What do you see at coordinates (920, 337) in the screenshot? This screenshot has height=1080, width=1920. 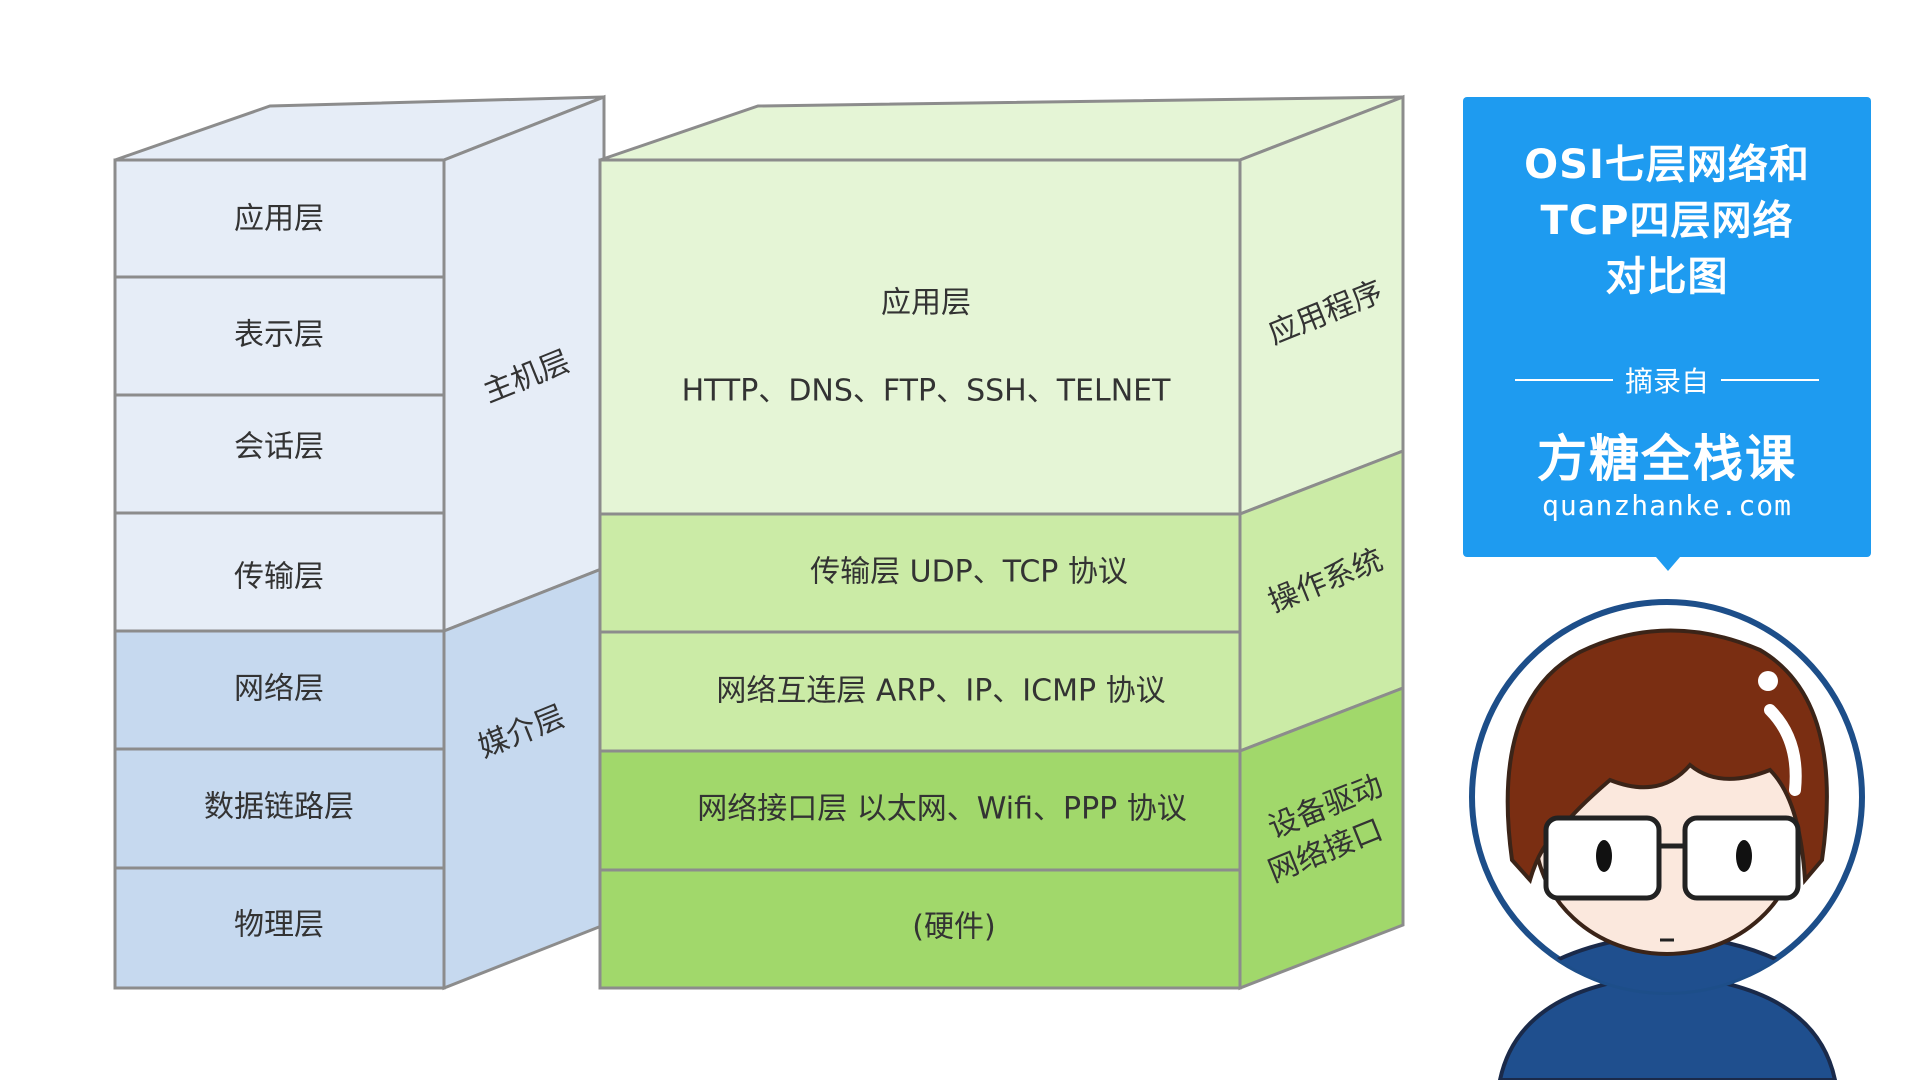 I see `tcp-row-application` at bounding box center [920, 337].